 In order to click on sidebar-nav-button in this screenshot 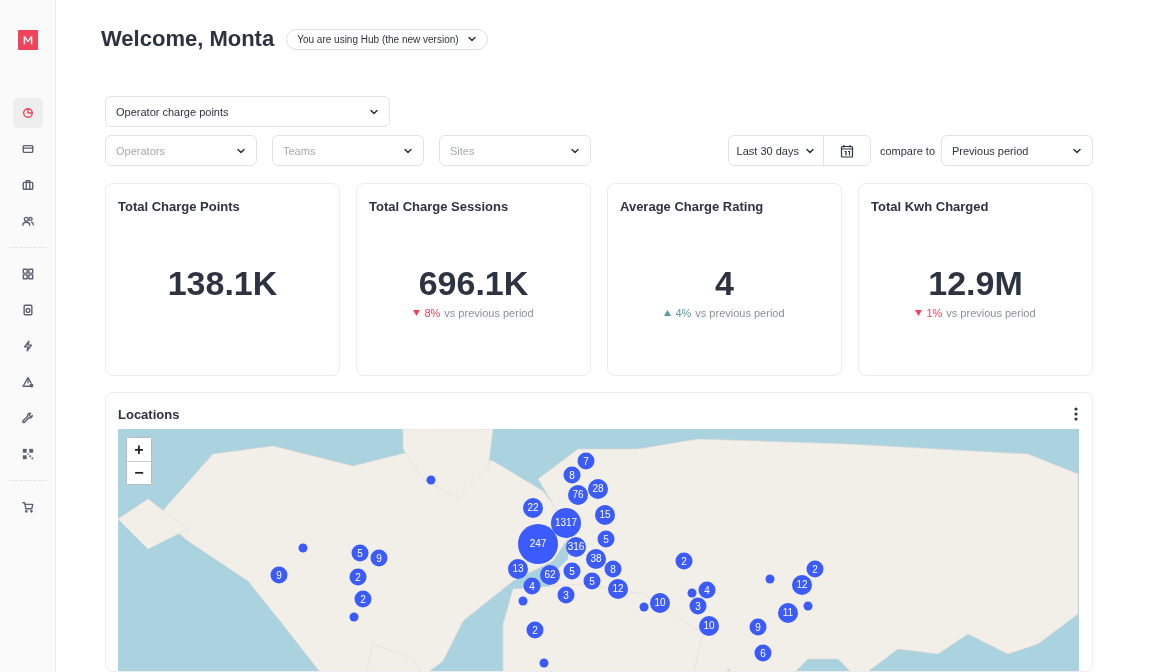, I will do `click(27, 113)`.